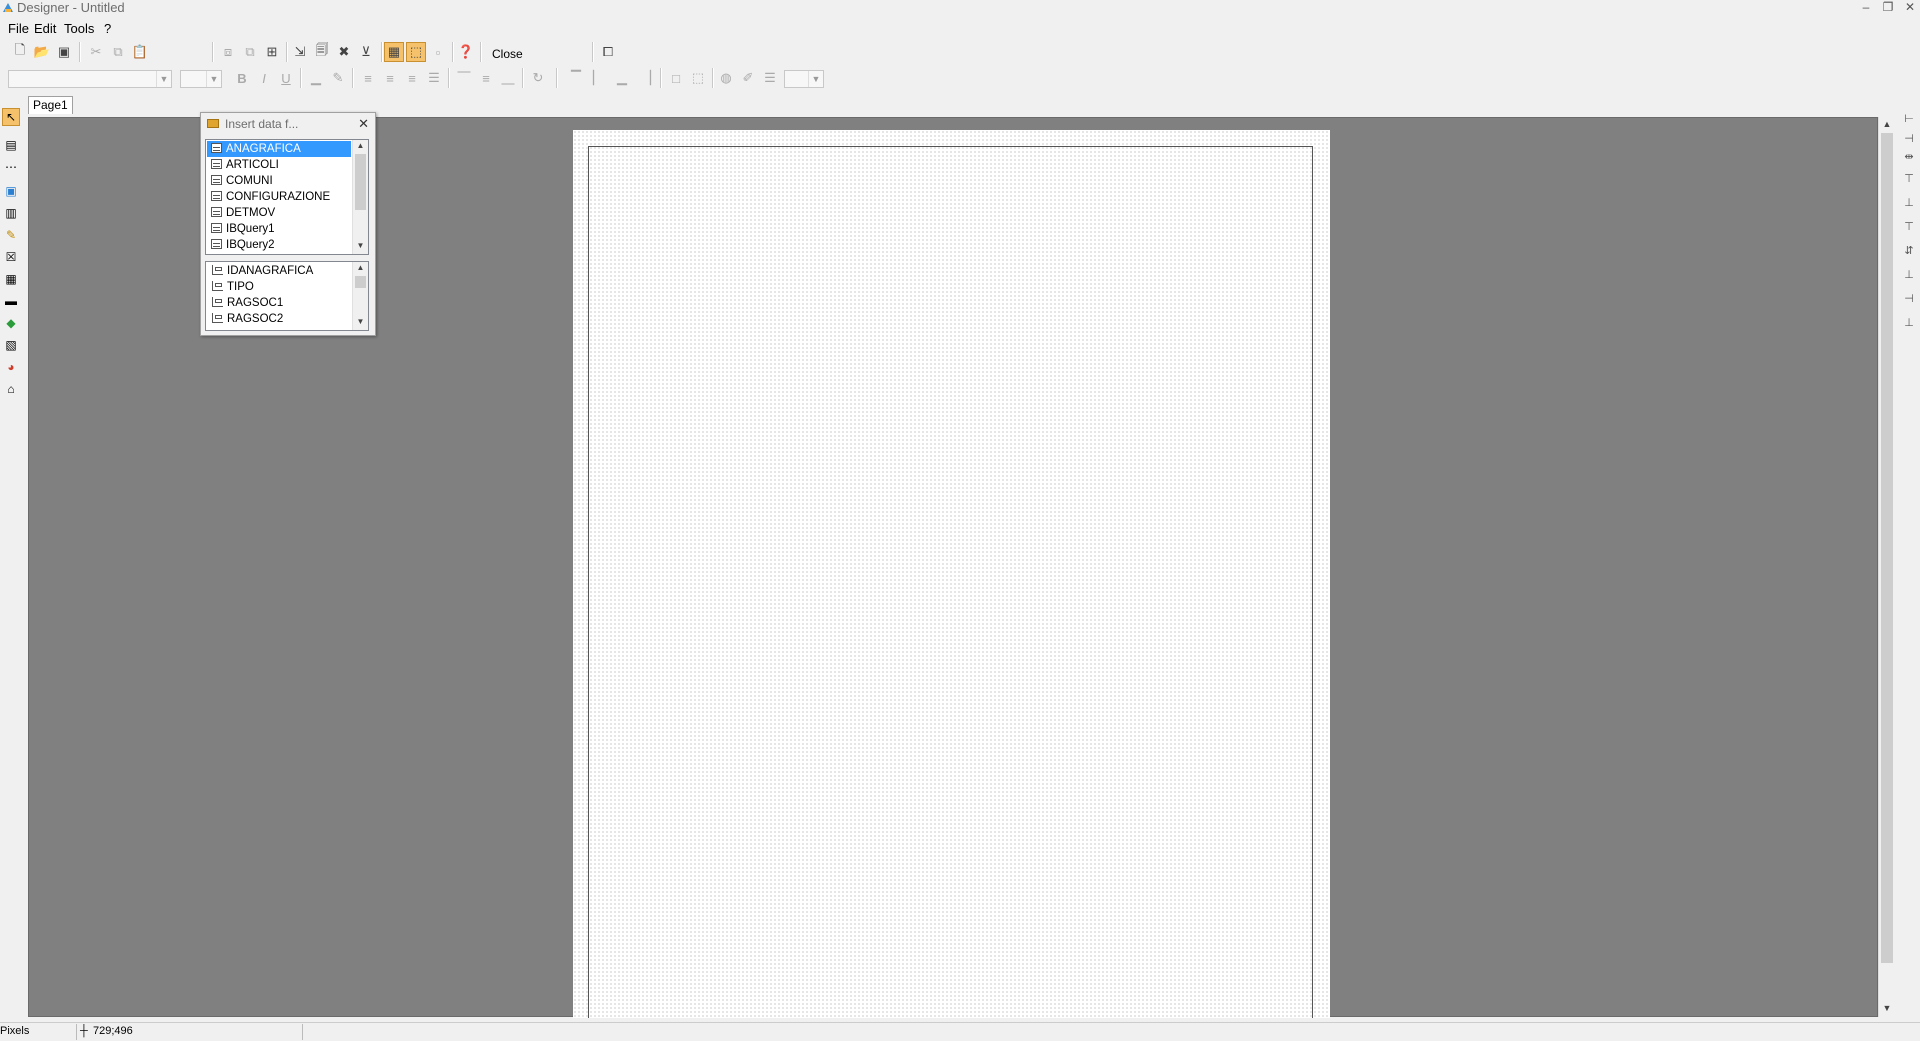 This screenshot has width=1920, height=1041. Describe the element at coordinates (11, 191) in the screenshot. I see `picture-tool-icon: ▣` at that location.